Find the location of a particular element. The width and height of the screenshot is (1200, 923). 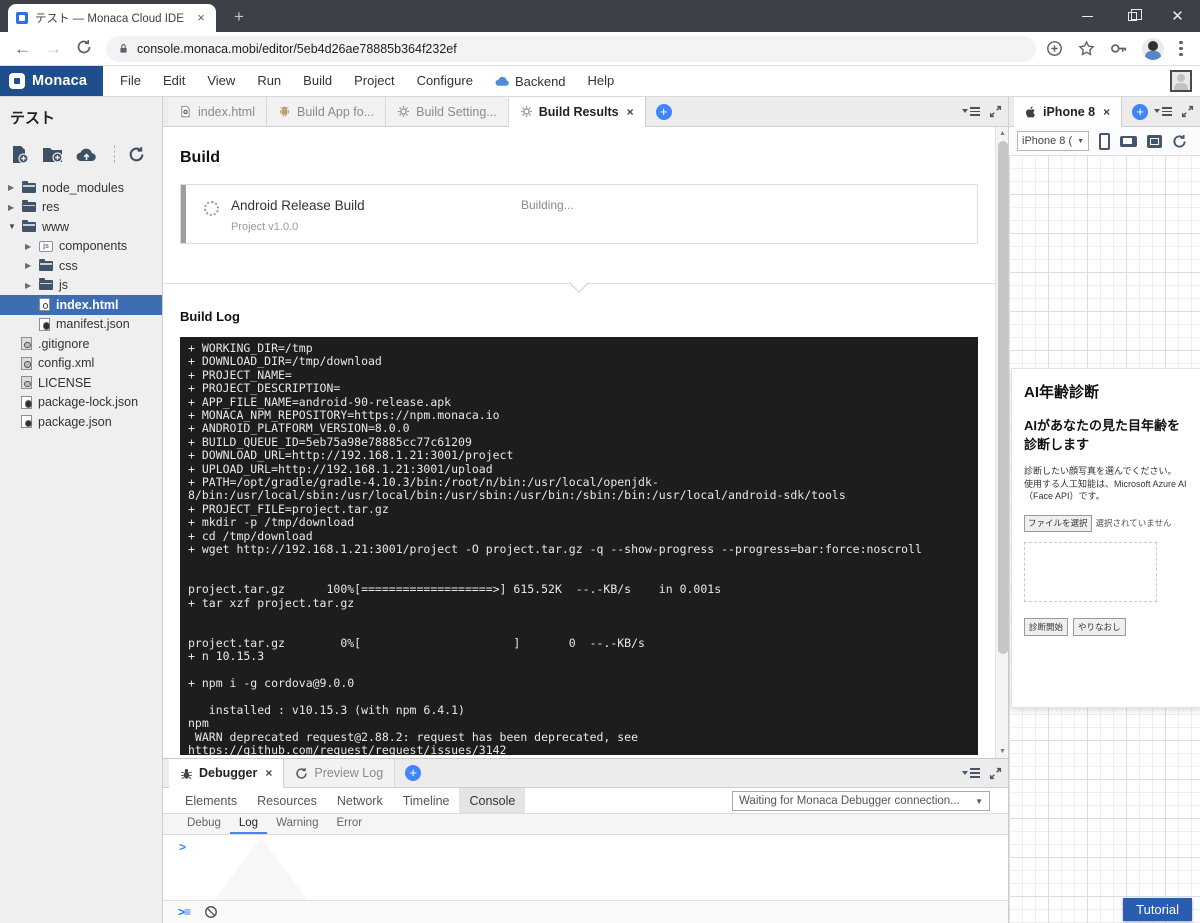

tree-item-package-json: package.json is located at coordinates (81, 422).